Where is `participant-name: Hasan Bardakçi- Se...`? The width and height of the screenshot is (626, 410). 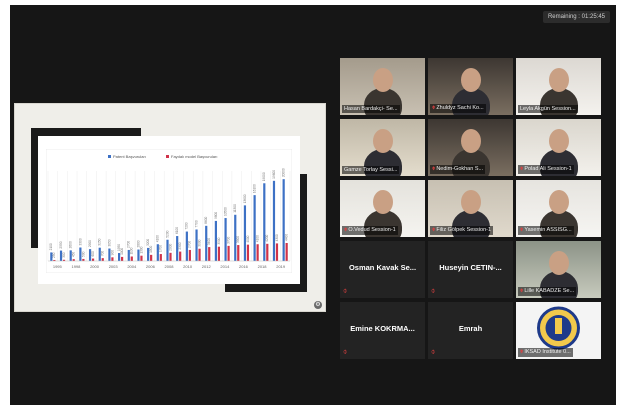 participant-name: Hasan Bardakçi- Se... is located at coordinates (371, 109).